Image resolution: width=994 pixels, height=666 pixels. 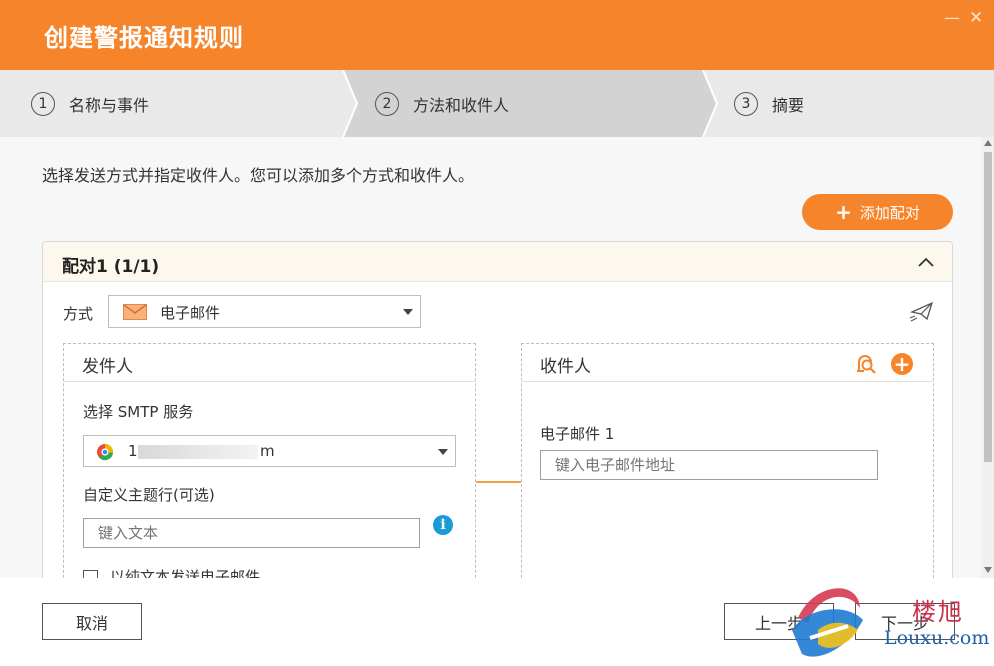 What do you see at coordinates (497, 35) in the screenshot?
I see `dialog-titlebar: 创建警报通知规则 — ✕` at bounding box center [497, 35].